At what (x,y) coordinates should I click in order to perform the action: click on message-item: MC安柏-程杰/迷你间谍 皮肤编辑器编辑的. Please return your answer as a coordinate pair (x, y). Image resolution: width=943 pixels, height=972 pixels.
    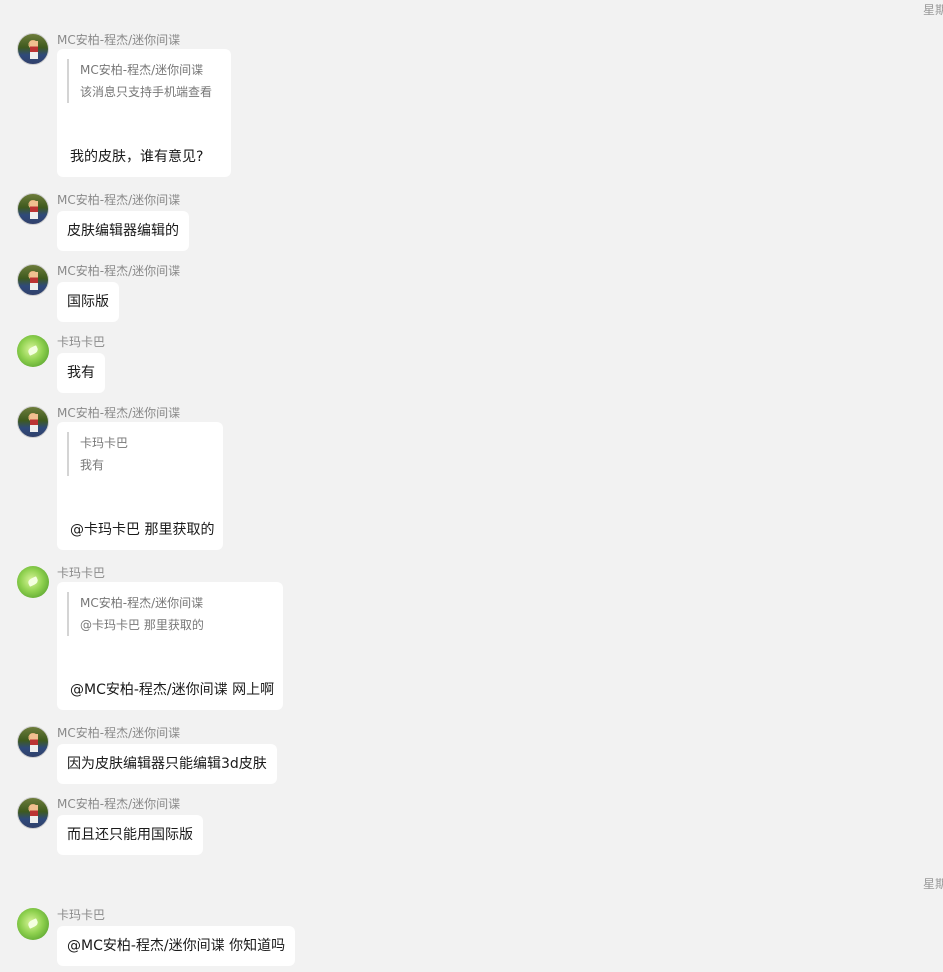
    Looking at the image, I should click on (117, 221).